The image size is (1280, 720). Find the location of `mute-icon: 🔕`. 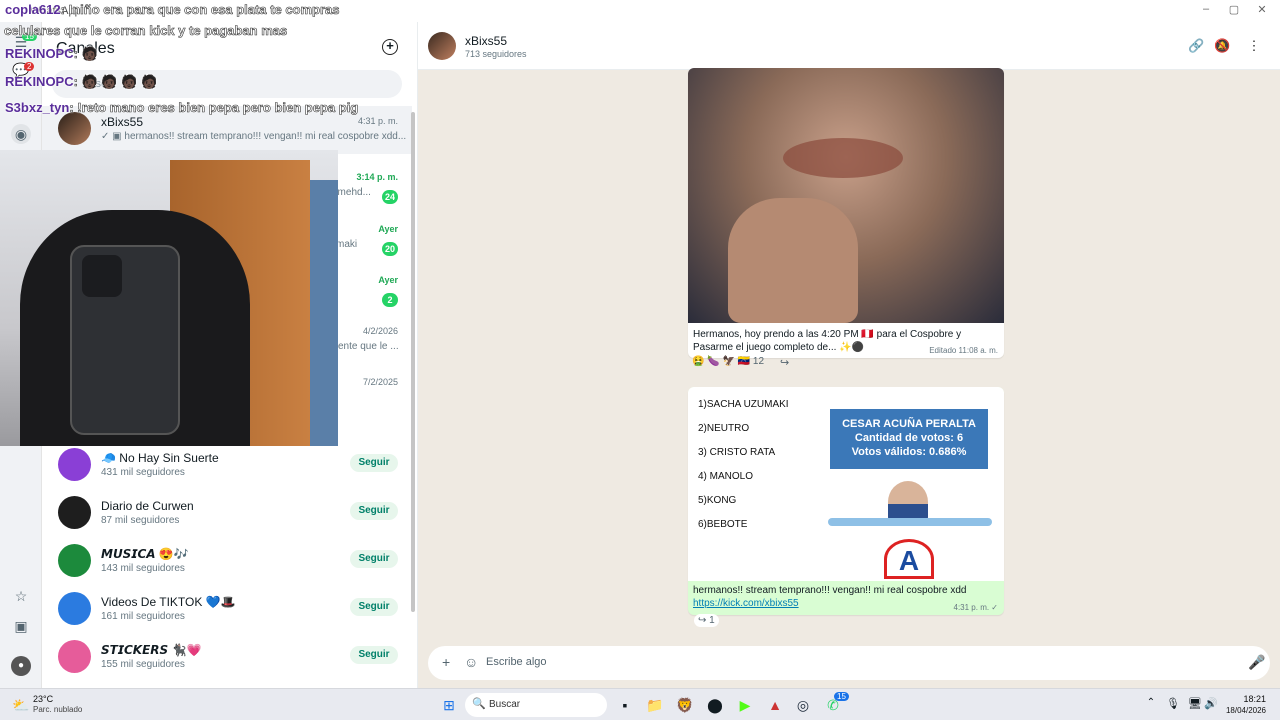

mute-icon: 🔕 is located at coordinates (1222, 46).